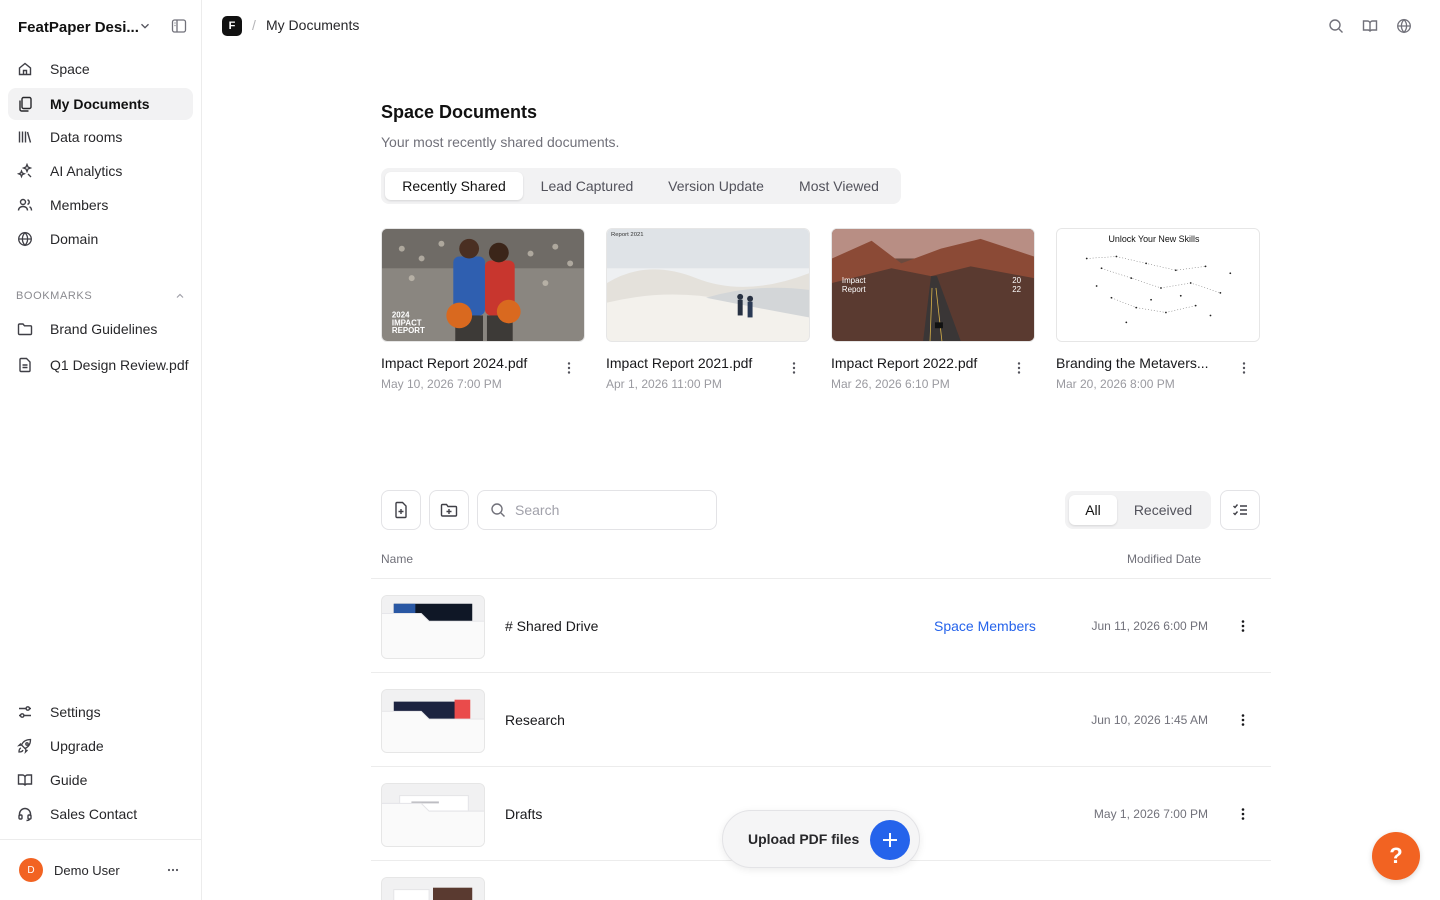 This screenshot has height=900, width=1440. Describe the element at coordinates (179, 26) in the screenshot. I see `sidebar-collapse-icon` at that location.